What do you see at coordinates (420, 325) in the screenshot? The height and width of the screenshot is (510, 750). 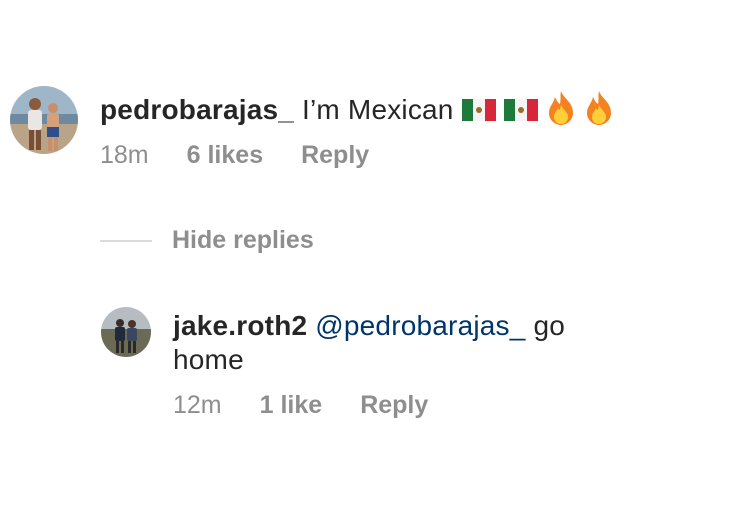 I see `mention-link: @pedrobarajas_` at bounding box center [420, 325].